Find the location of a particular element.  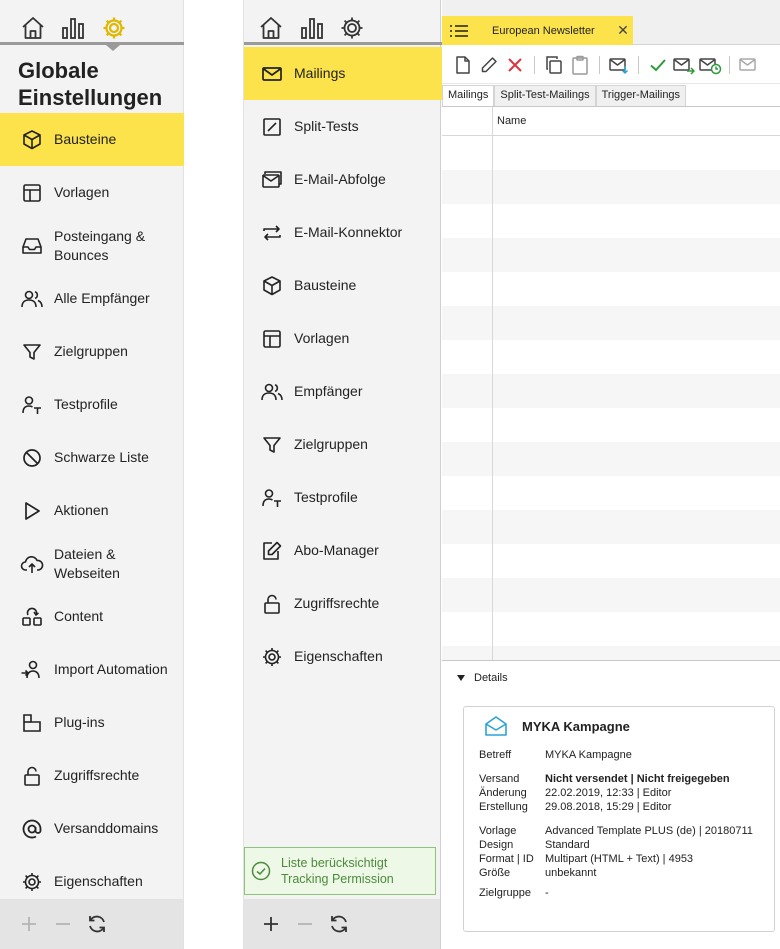

left-nav-item-dateien: Dateien & Webseiten is located at coordinates (92, 563).